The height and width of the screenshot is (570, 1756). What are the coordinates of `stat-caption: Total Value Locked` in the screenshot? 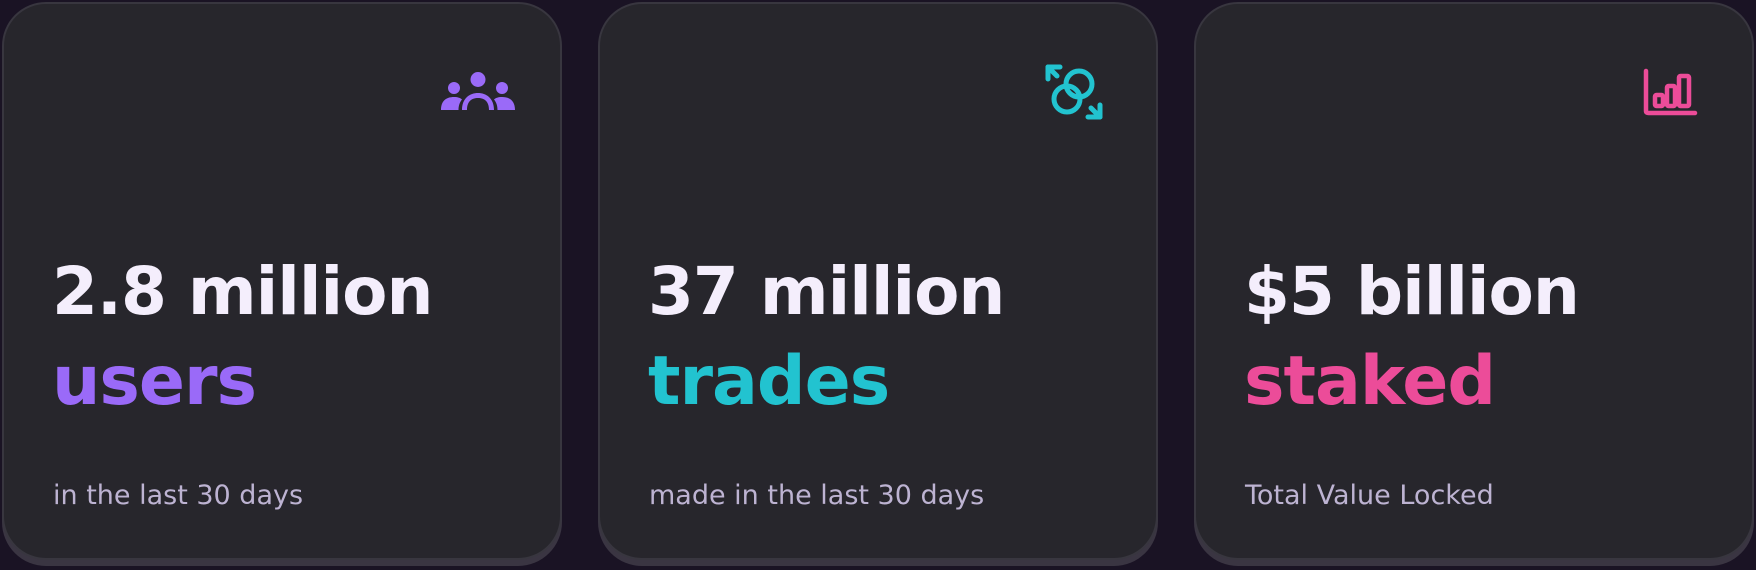 It's located at (1369, 495).